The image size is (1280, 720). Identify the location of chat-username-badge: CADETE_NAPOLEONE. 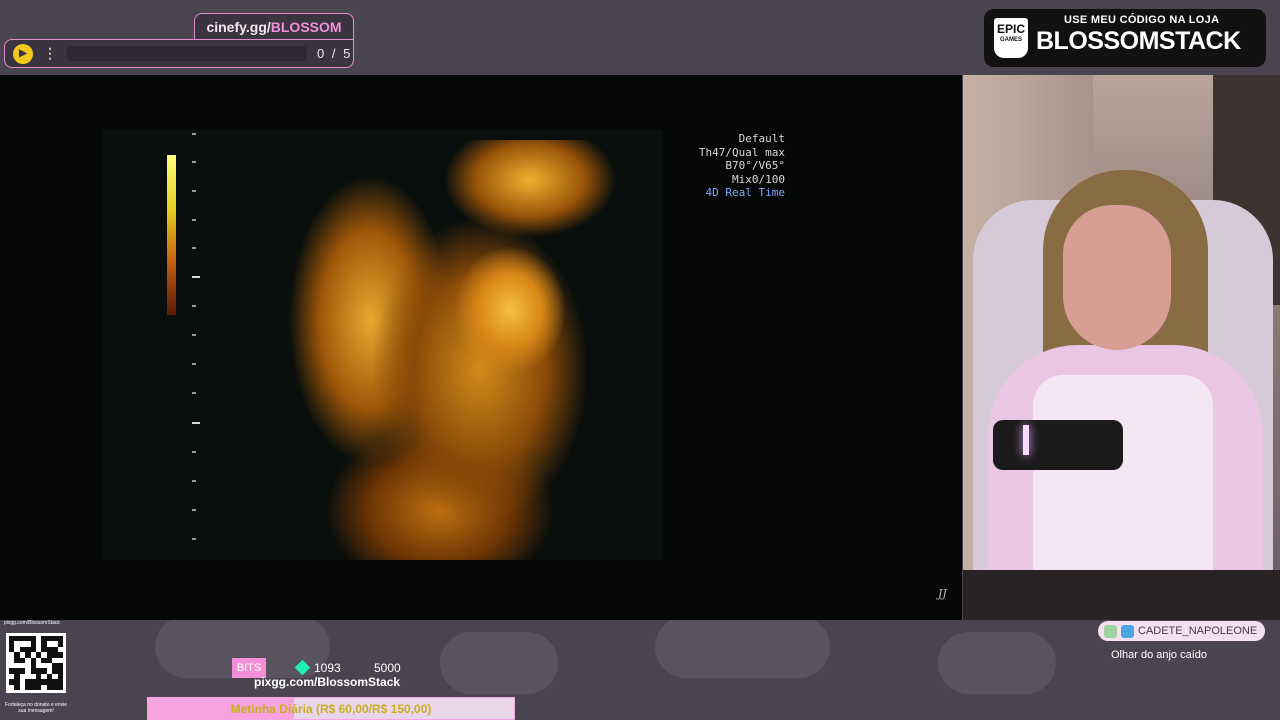
(1182, 631).